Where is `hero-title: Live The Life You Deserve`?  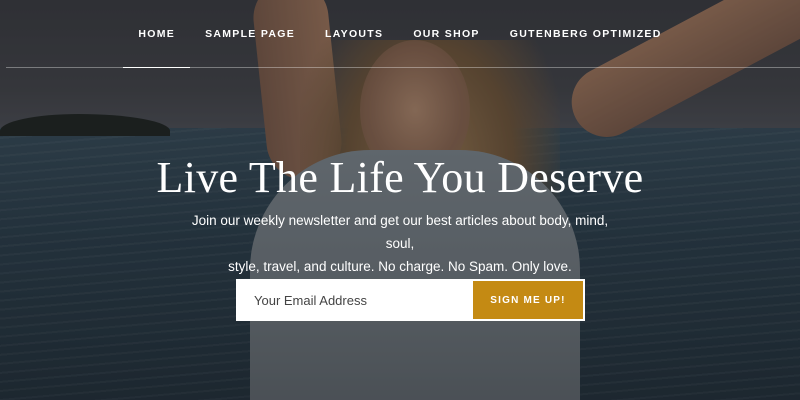
hero-title: Live The Life You Deserve is located at coordinates (400, 177).